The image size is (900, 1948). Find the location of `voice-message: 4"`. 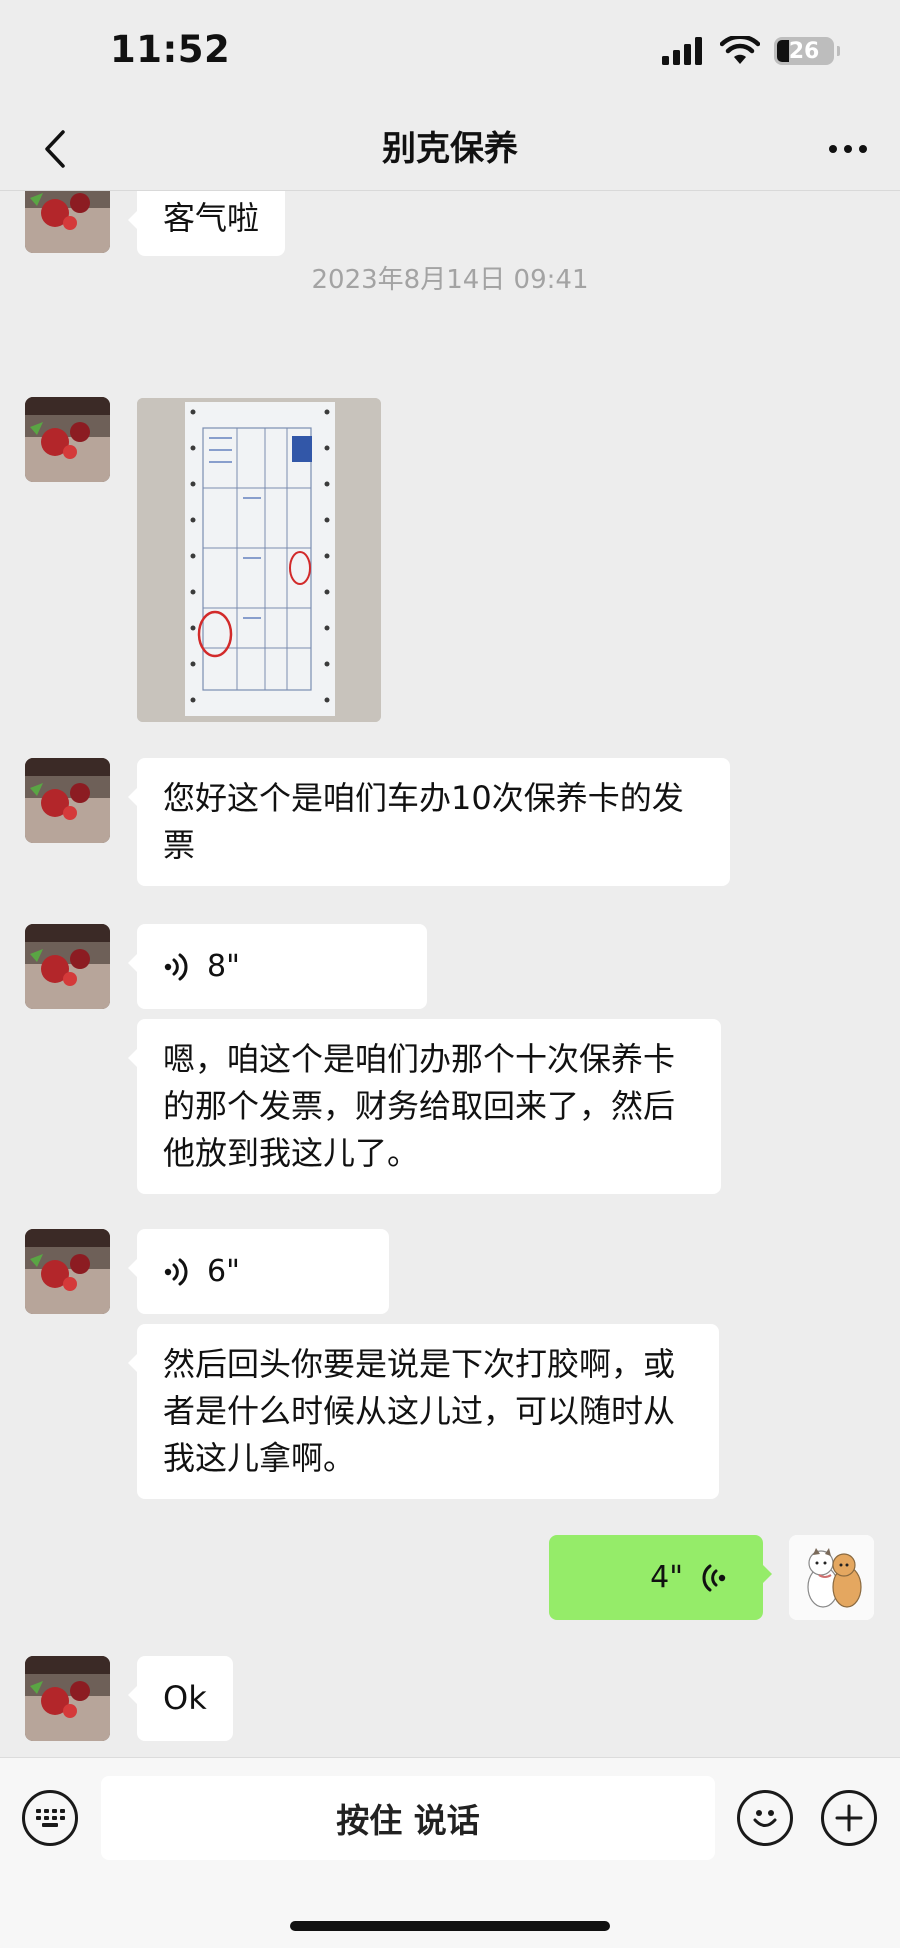

voice-message: 4" is located at coordinates (688, 1577).